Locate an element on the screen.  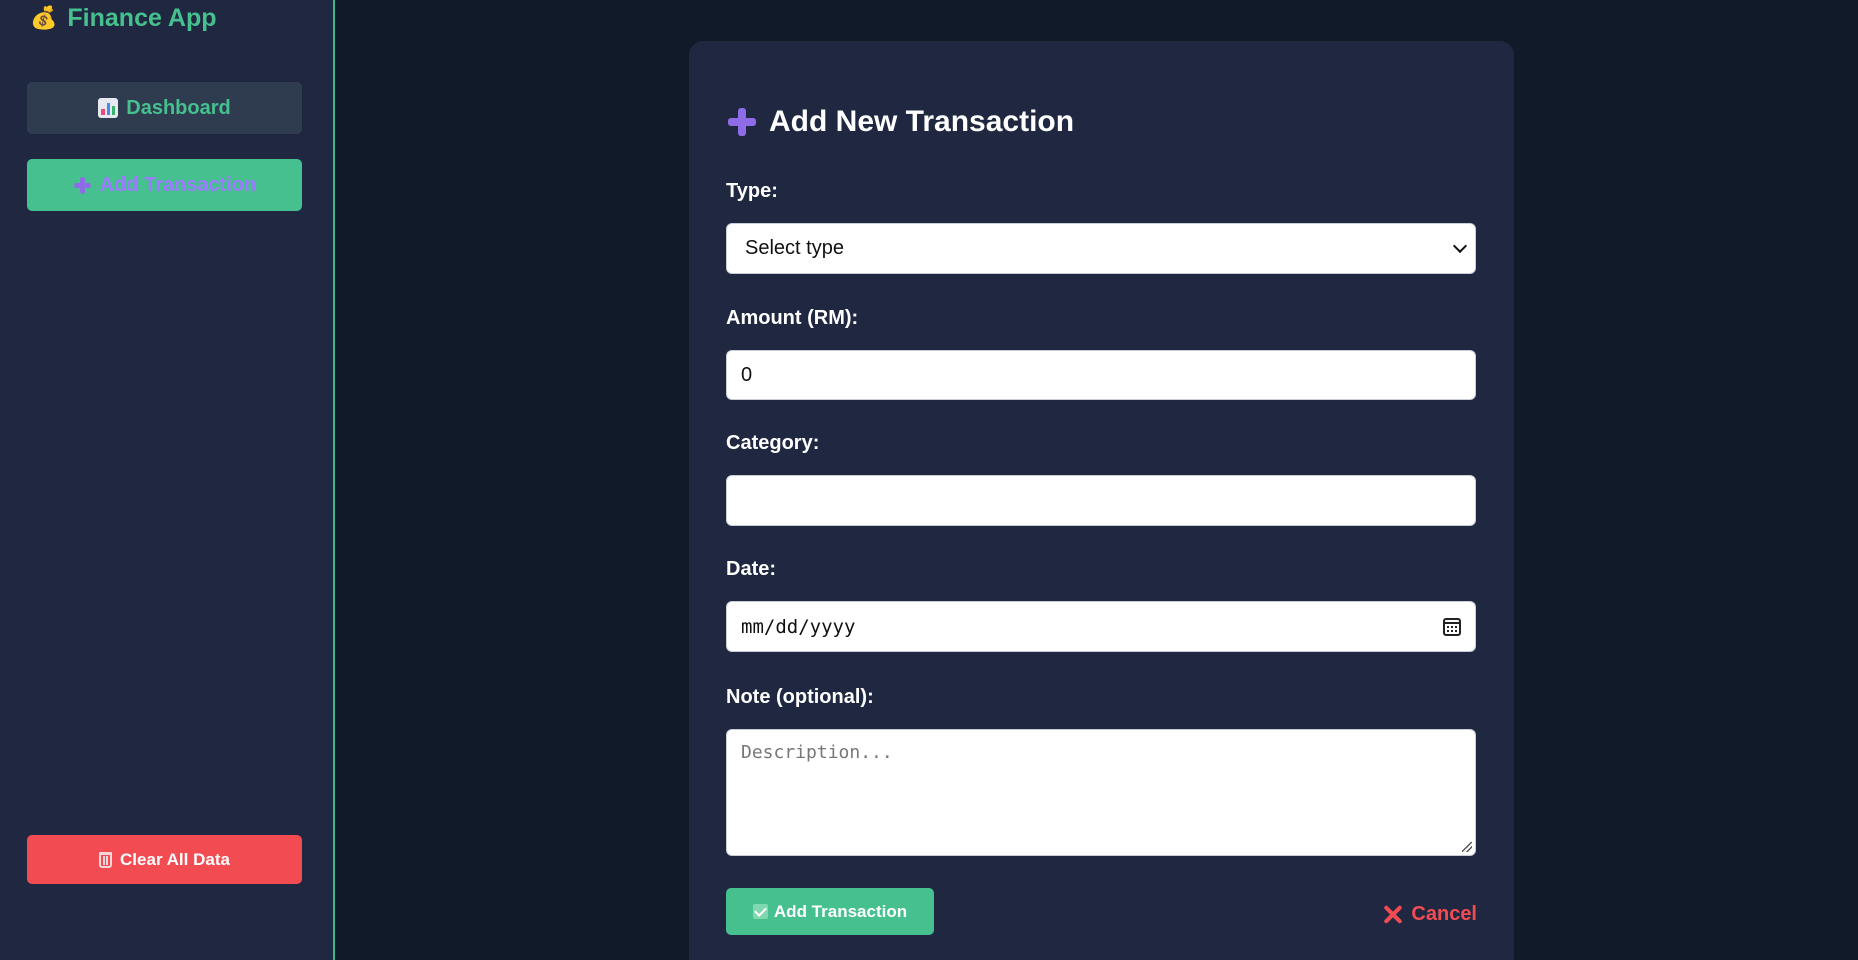
resize-handle-icon is located at coordinates (1467, 847).